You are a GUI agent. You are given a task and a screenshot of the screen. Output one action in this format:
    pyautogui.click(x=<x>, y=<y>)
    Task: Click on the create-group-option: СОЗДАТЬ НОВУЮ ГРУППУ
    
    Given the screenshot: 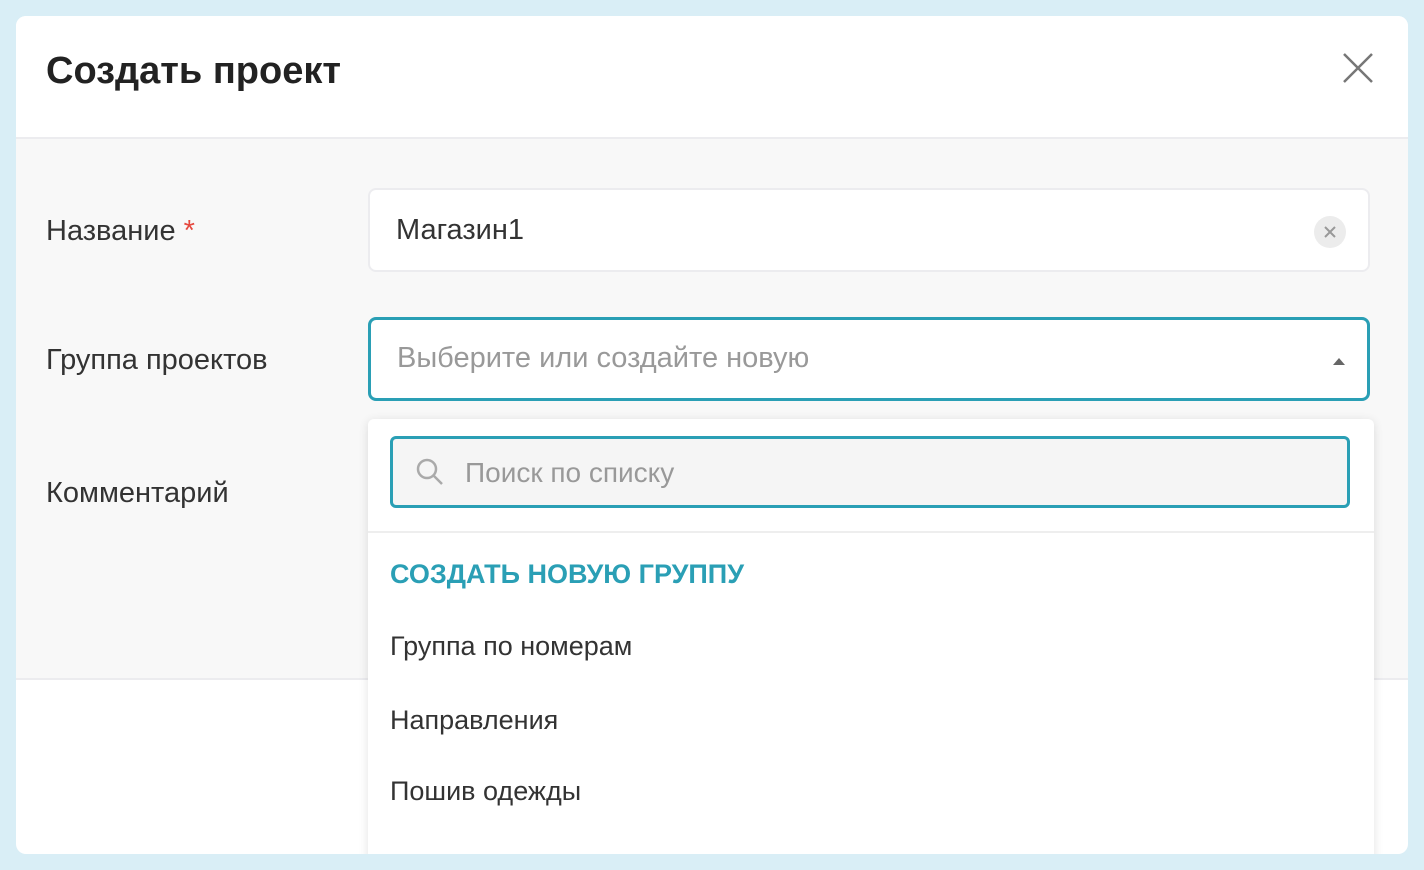 What is the action you would take?
    pyautogui.click(x=567, y=574)
    